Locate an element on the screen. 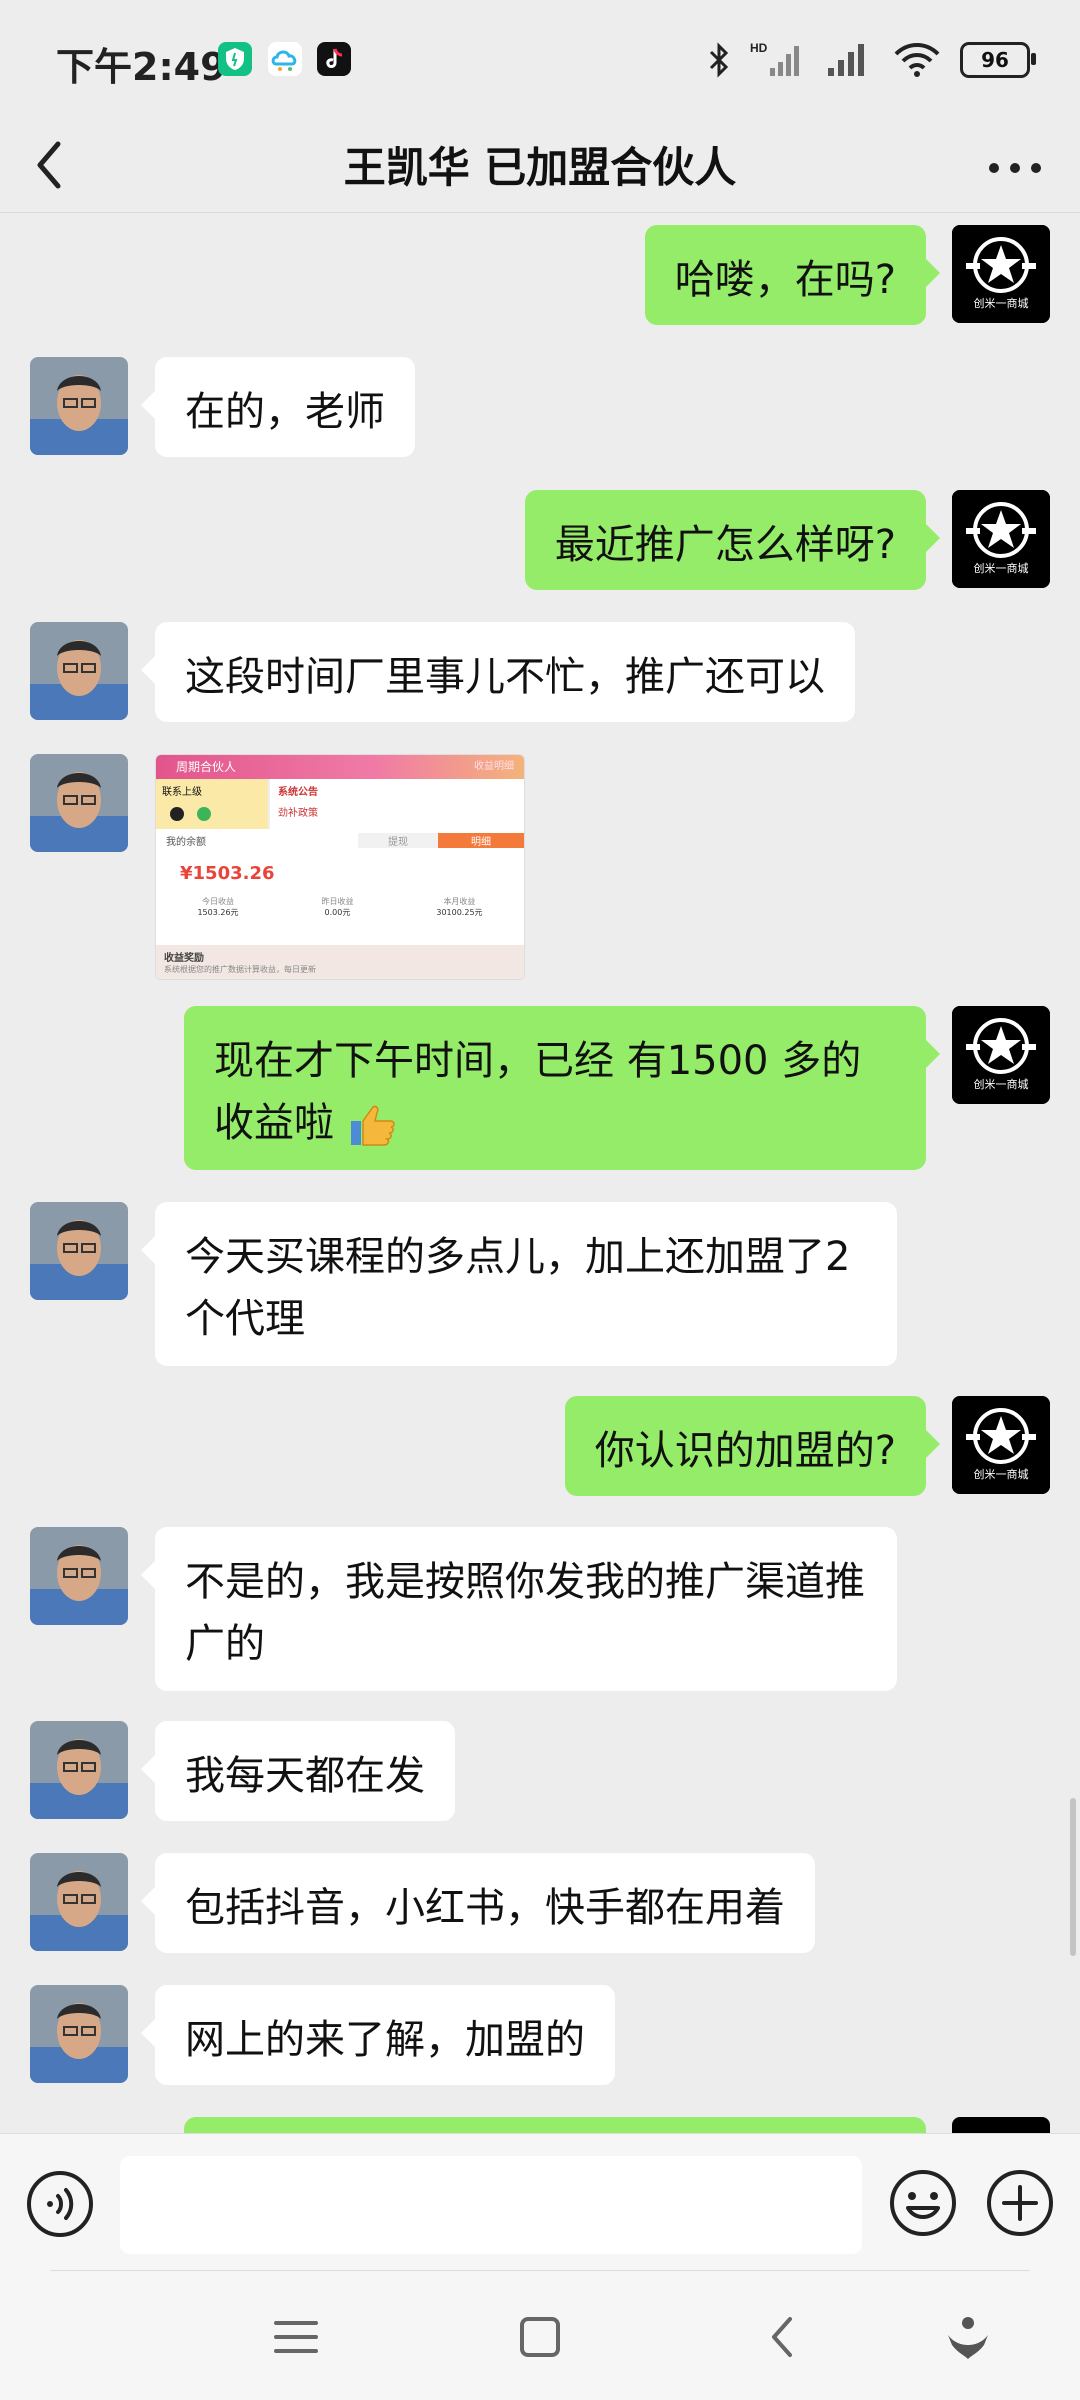 The height and width of the screenshot is (2400, 1080). image-stat-value: 30100.25元 is located at coordinates (459, 912).